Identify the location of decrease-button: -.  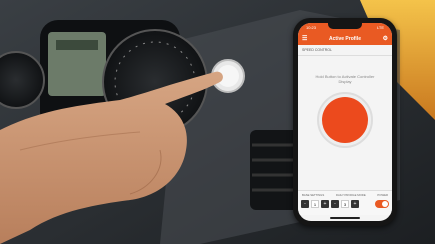
(305, 204).